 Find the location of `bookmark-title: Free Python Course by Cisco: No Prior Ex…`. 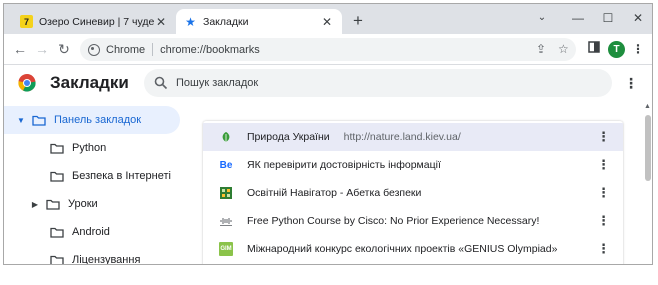

bookmark-title: Free Python Course by Cisco: No Prior Ex… is located at coordinates (393, 221).